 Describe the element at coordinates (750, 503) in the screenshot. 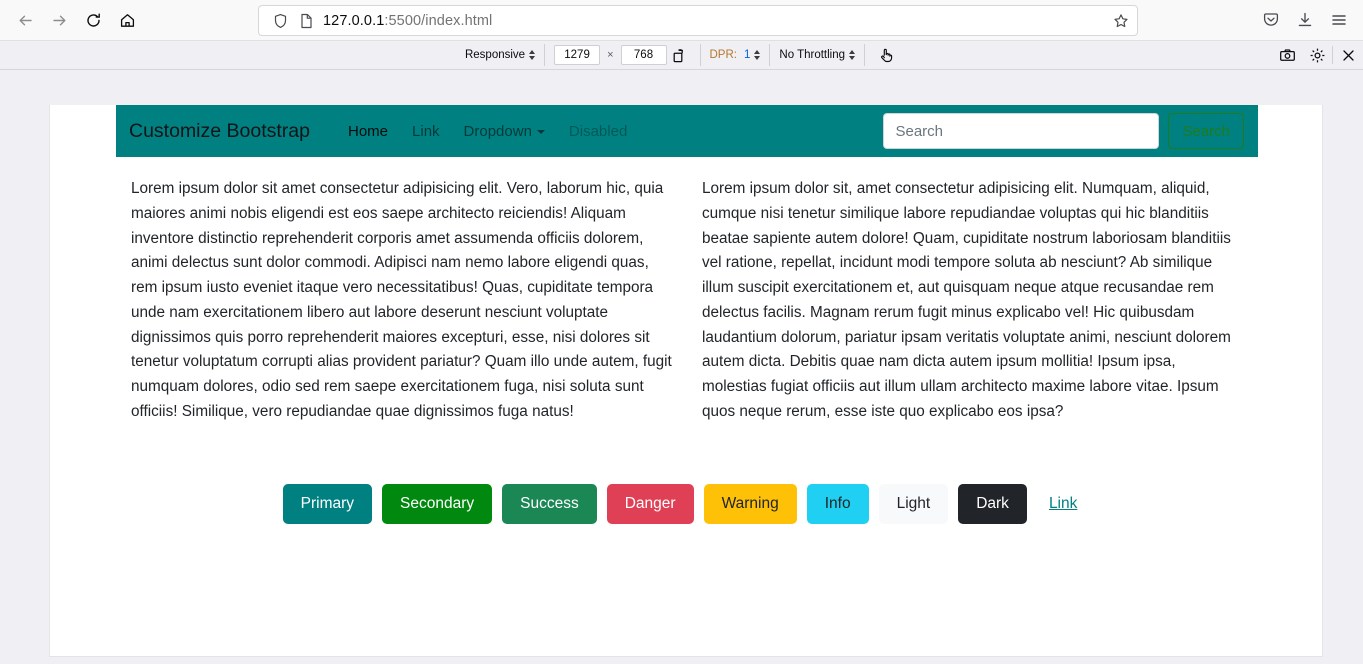

I see `warning-button: Warning` at that location.